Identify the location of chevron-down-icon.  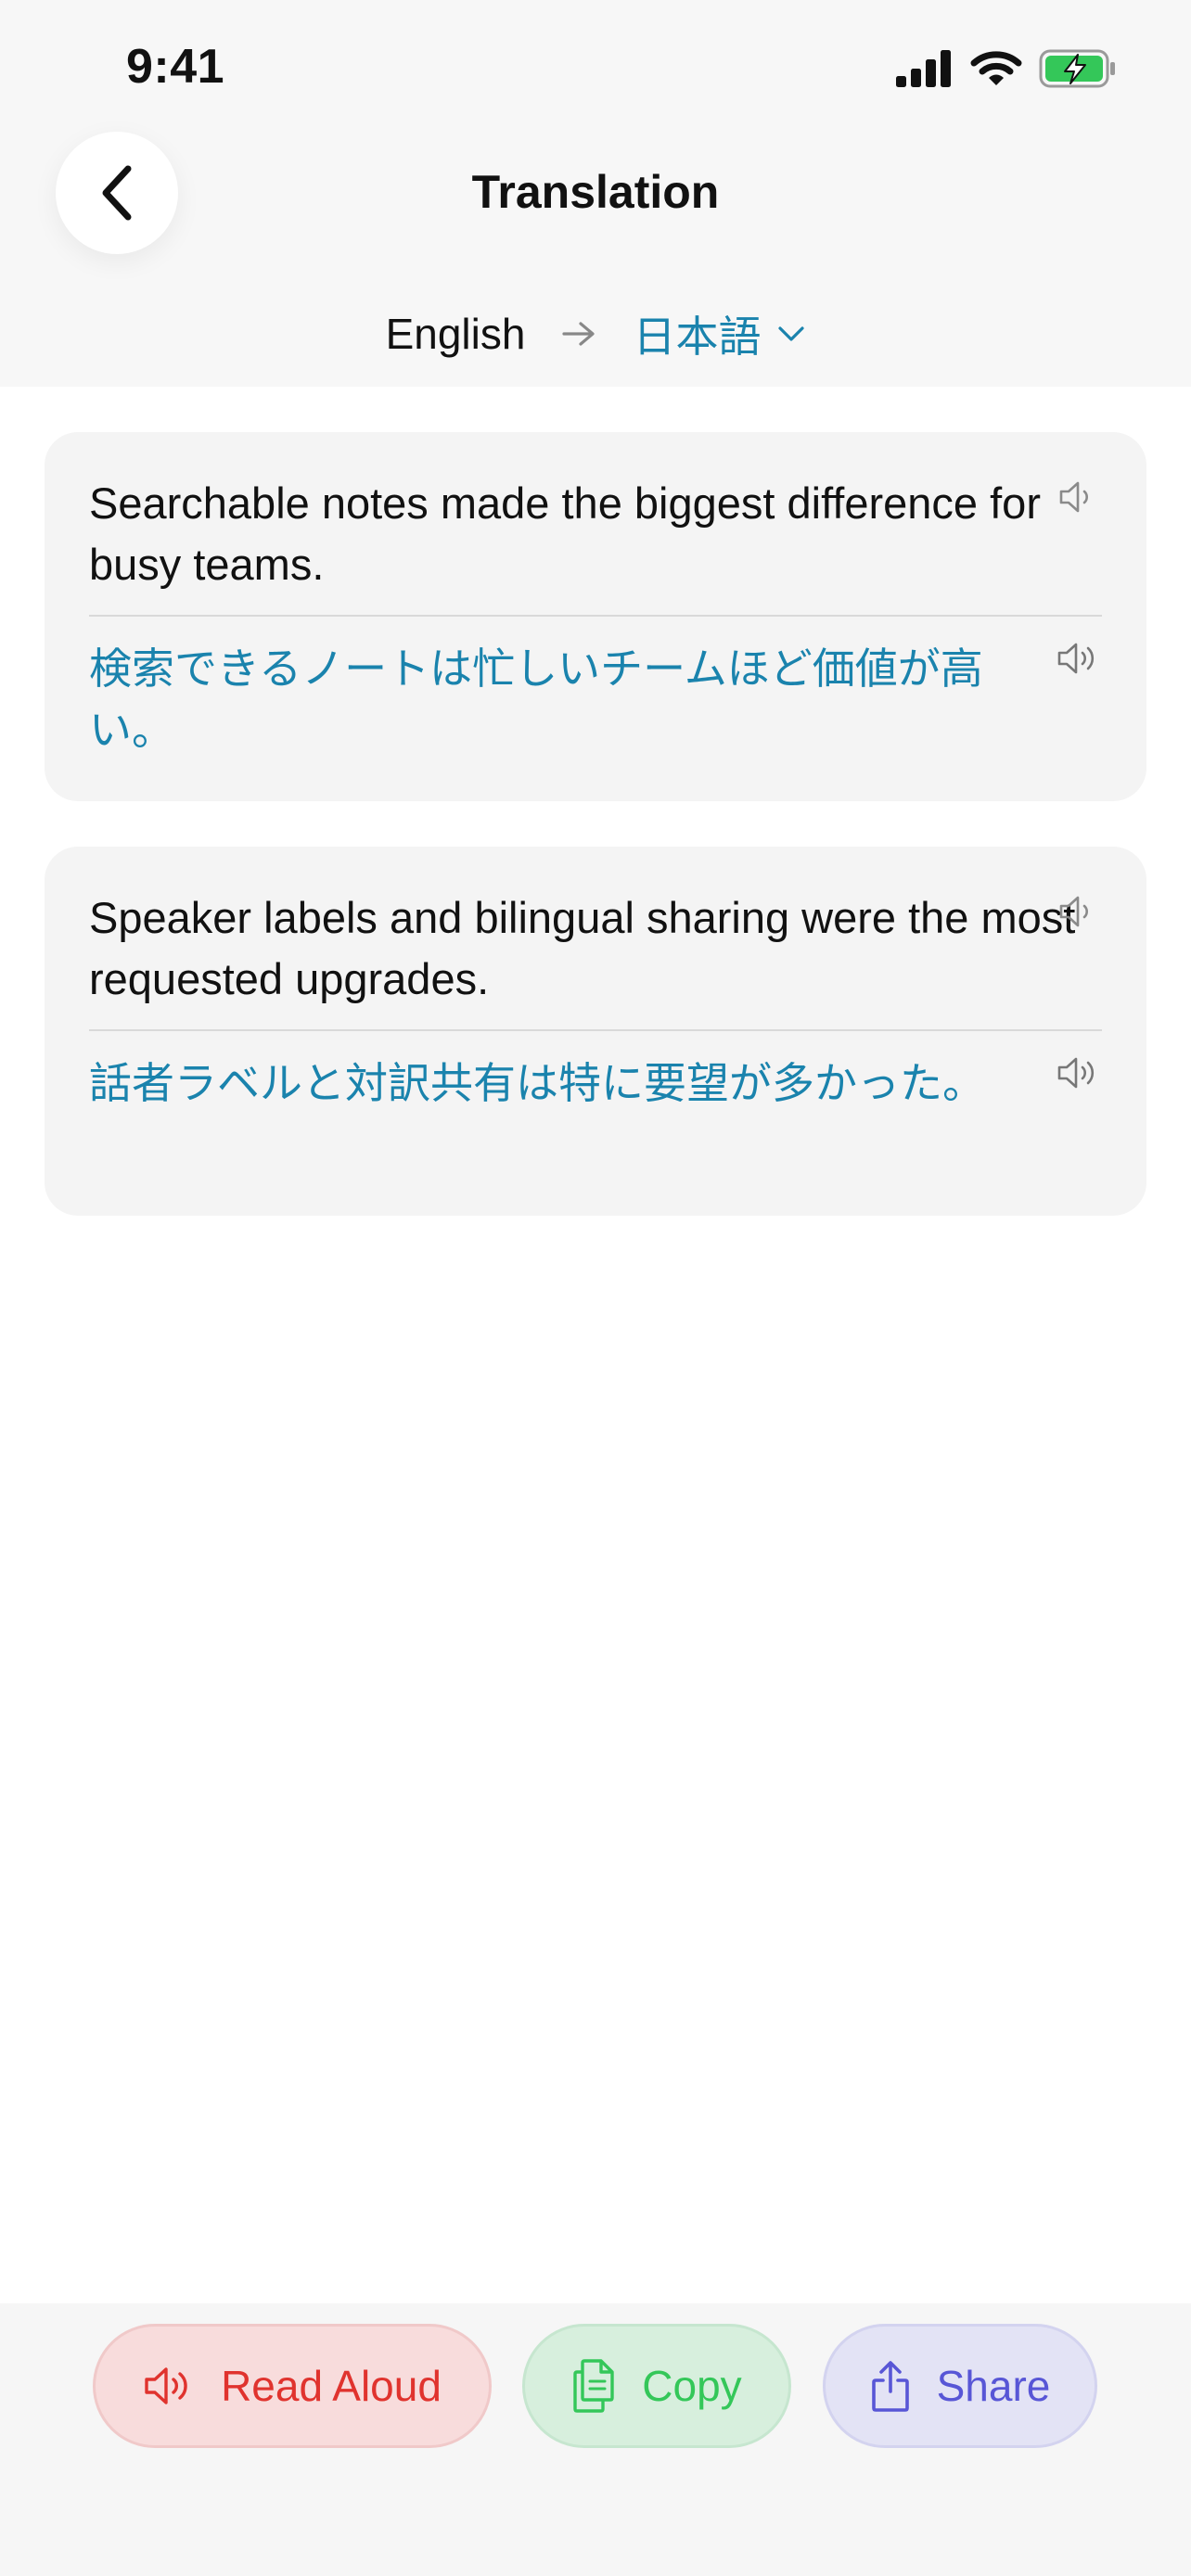
(791, 333).